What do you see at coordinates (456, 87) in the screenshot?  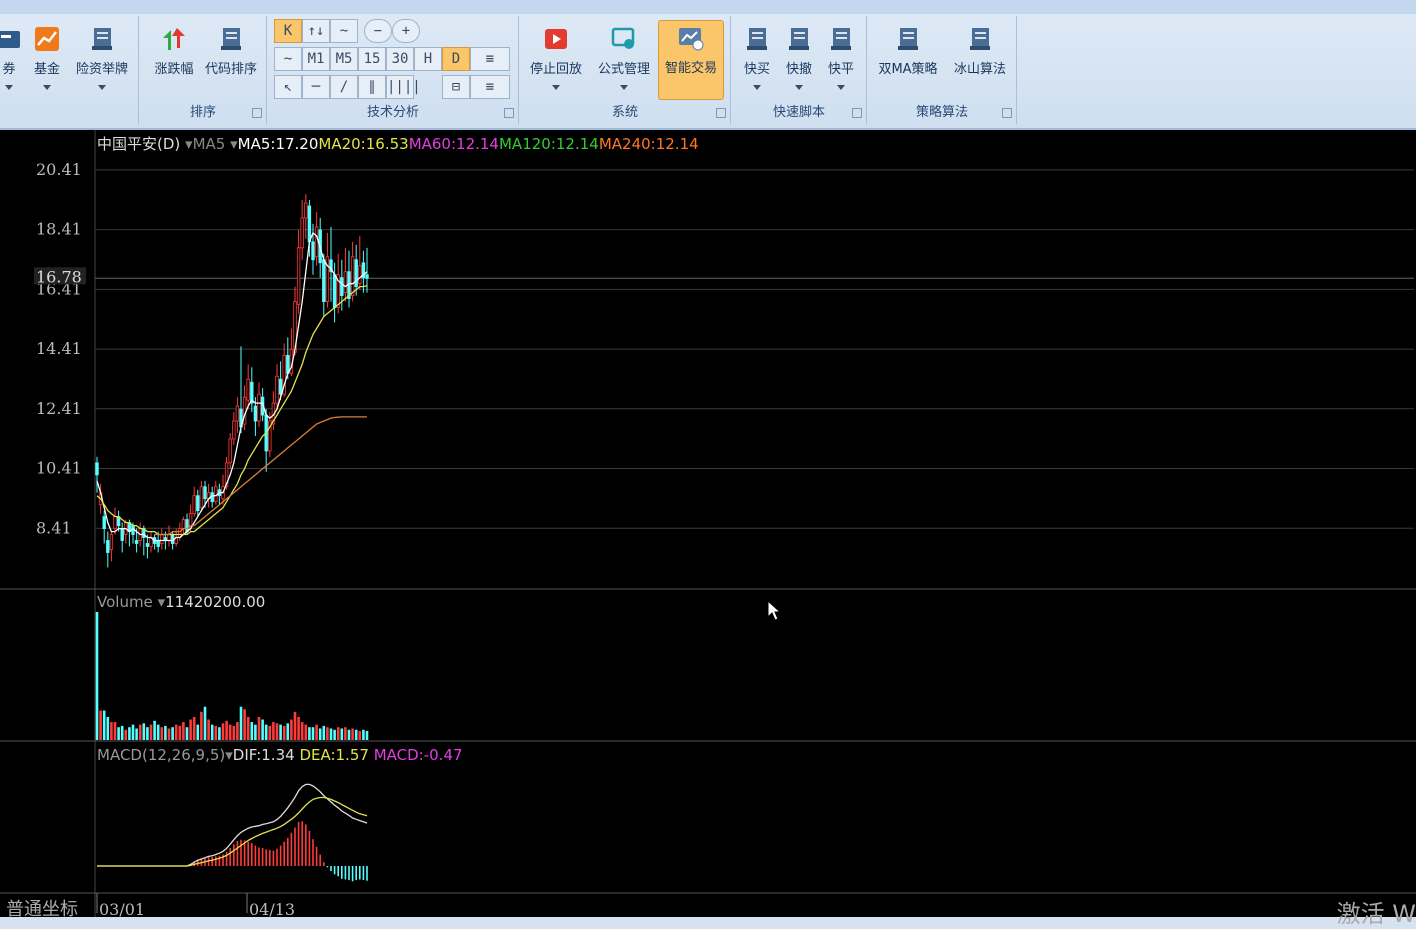 I see `fib-tool-button: ⊟` at bounding box center [456, 87].